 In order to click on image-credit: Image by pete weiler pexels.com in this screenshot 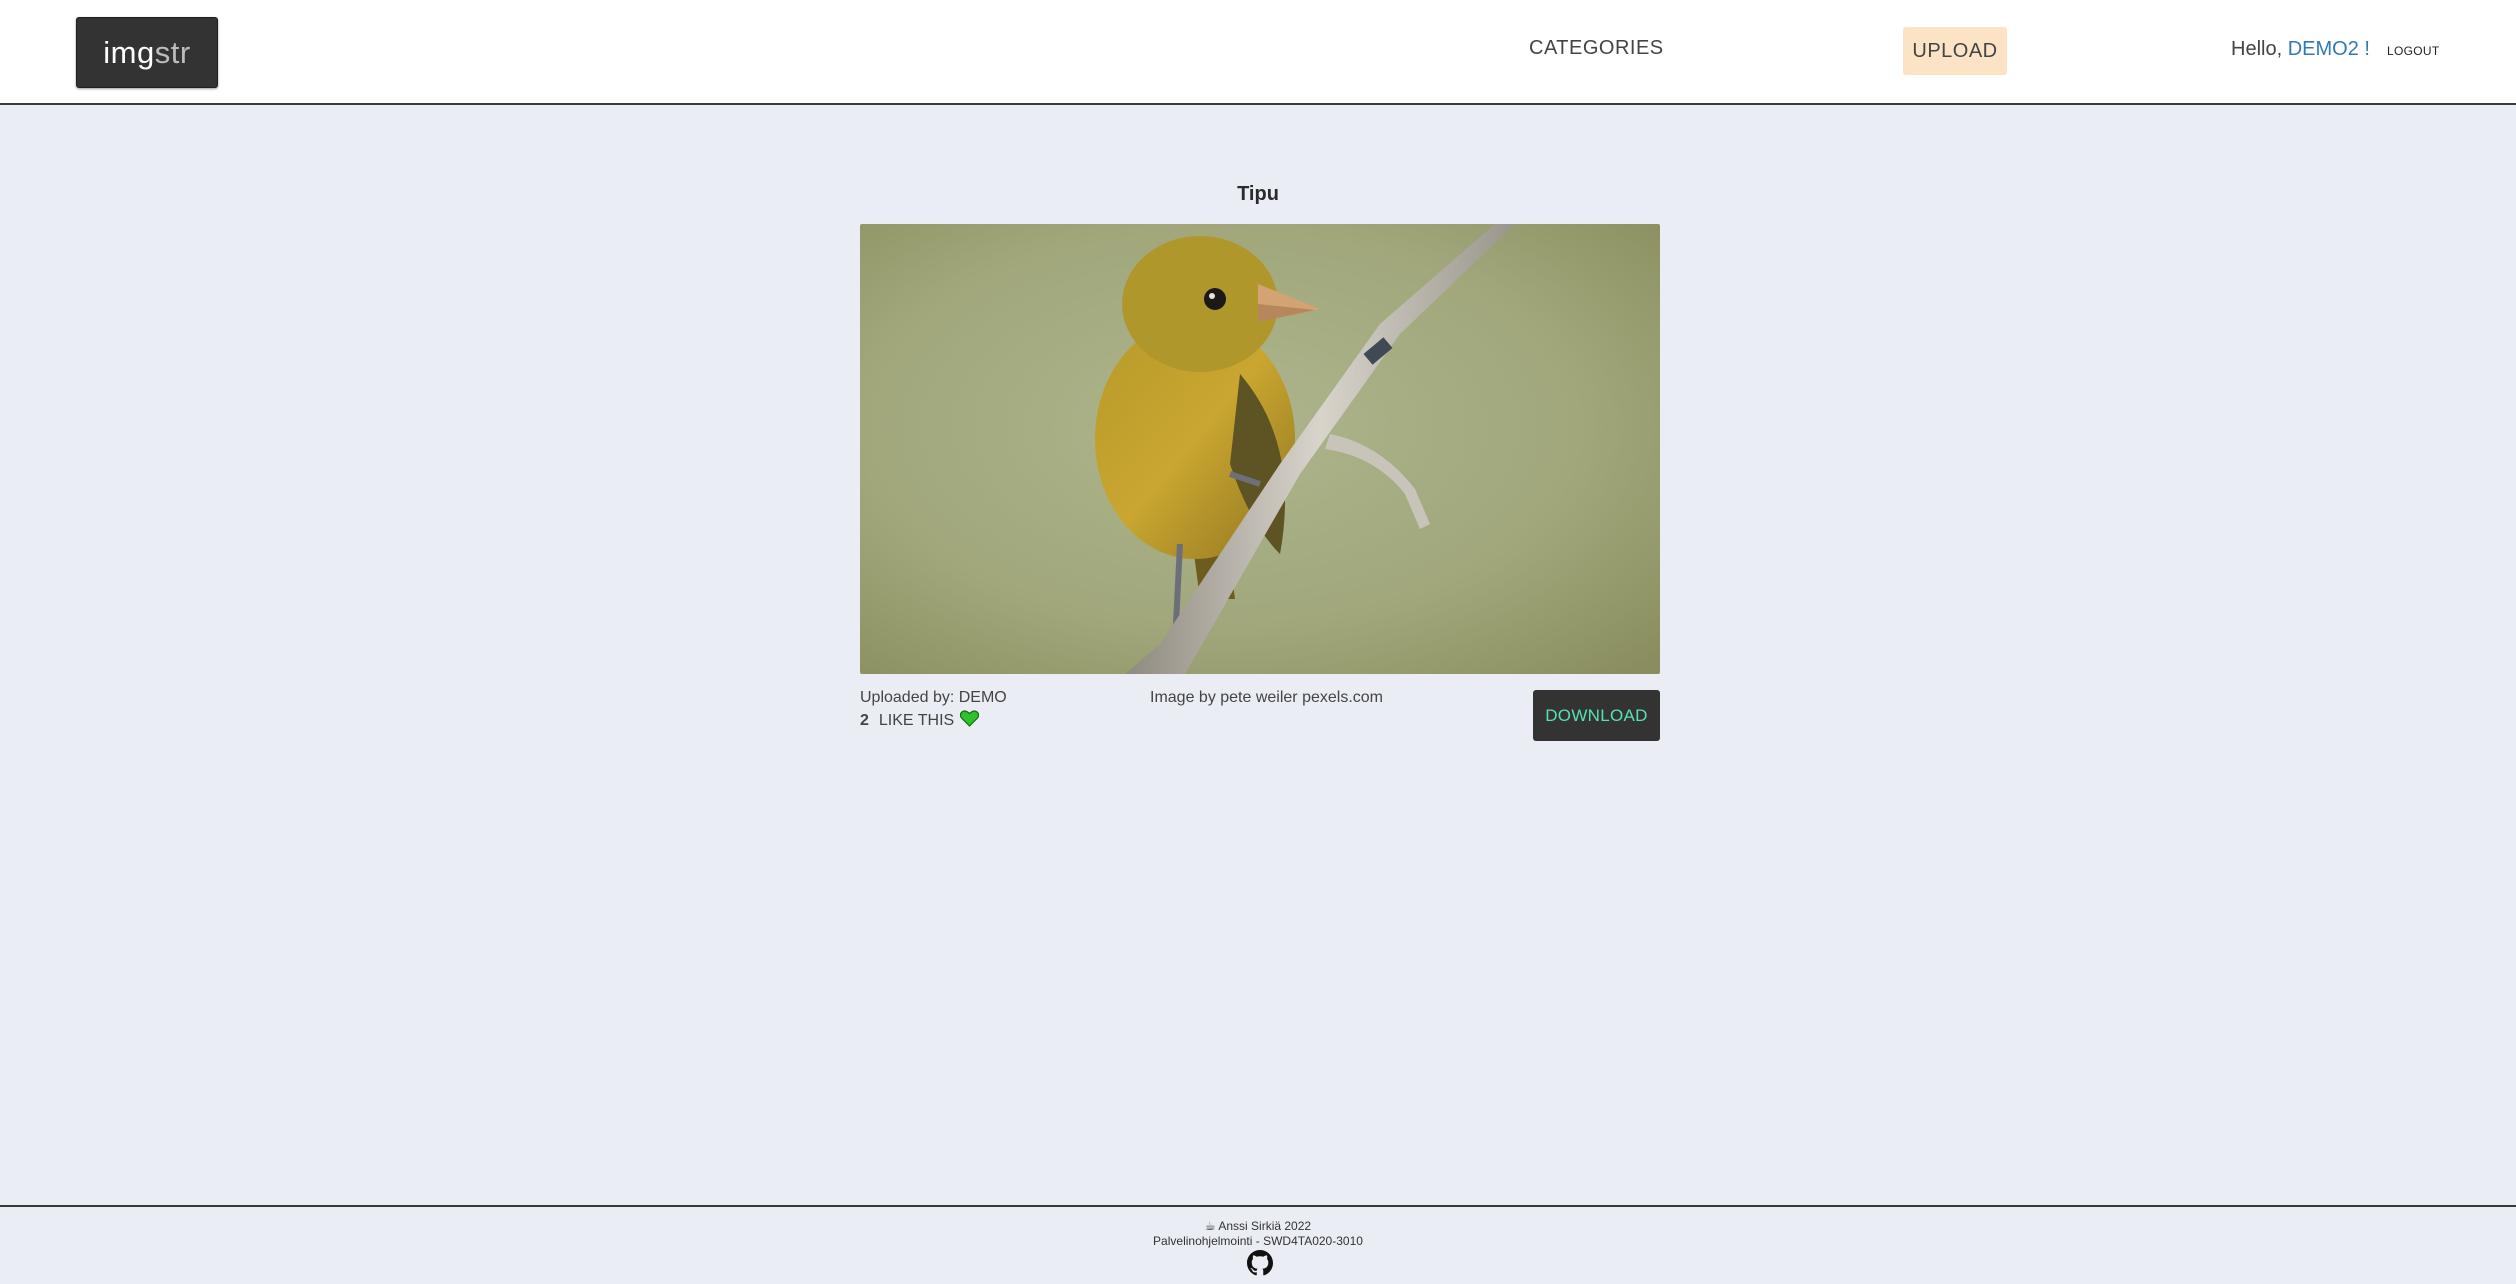, I will do `click(1266, 697)`.